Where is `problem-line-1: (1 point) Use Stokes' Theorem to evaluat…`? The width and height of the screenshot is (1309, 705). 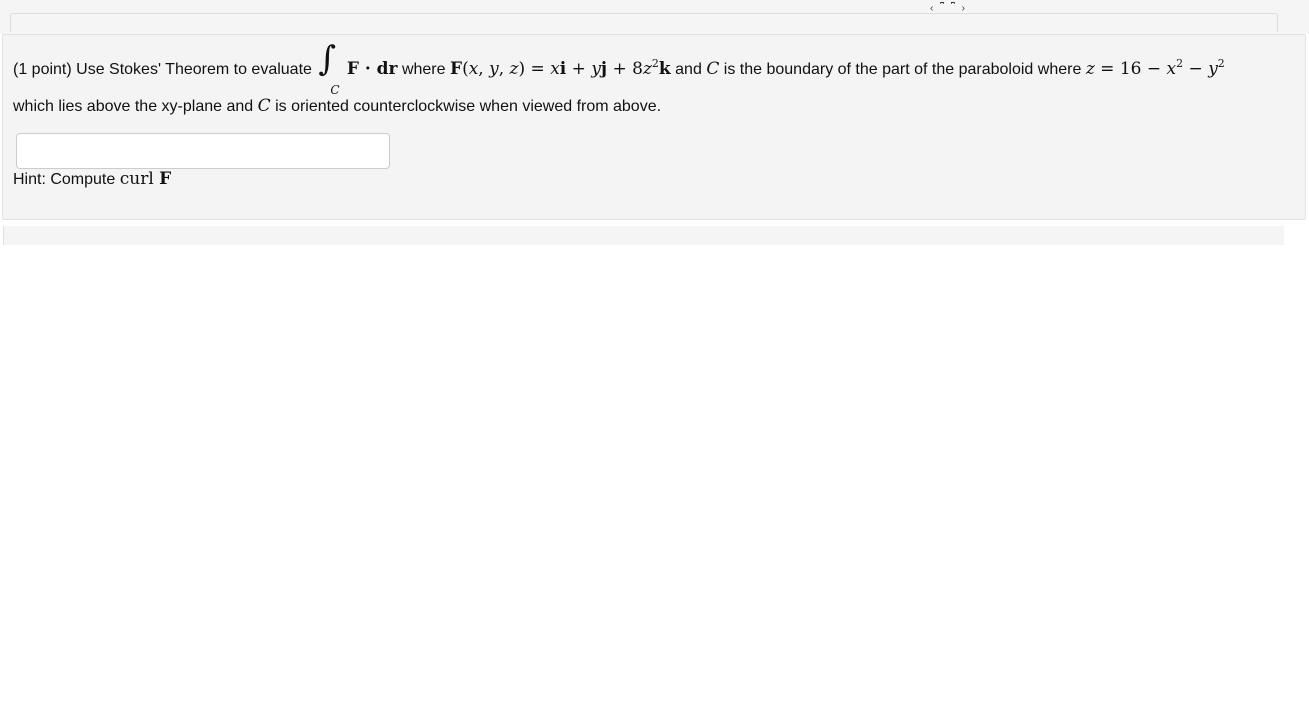
problem-line-1: (1 point) Use Stokes' Theorem to evaluat… is located at coordinates (658, 69).